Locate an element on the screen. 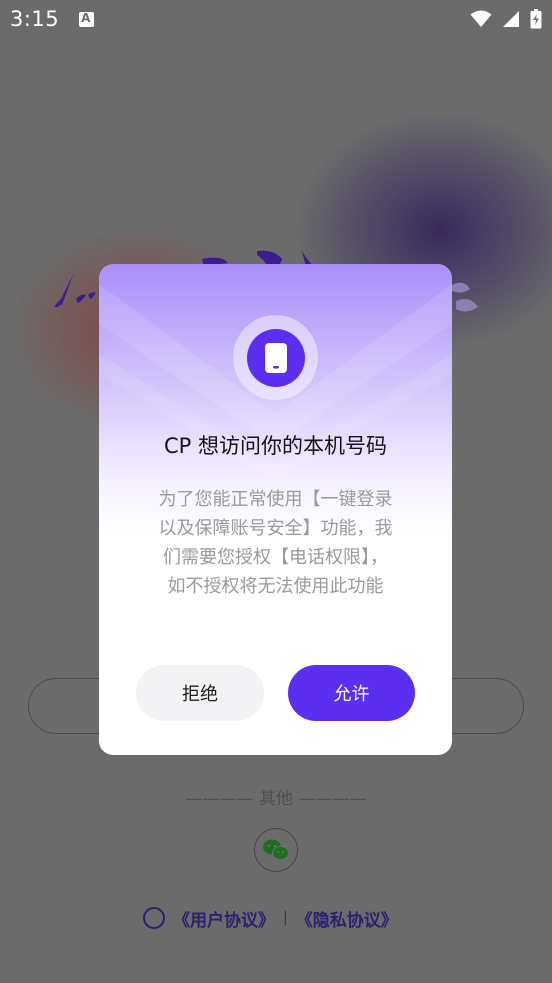 Image resolution: width=552 pixels, height=983 pixels. agreement-row: 《用户协议》 | 《隐私协议》 is located at coordinates (270, 918).